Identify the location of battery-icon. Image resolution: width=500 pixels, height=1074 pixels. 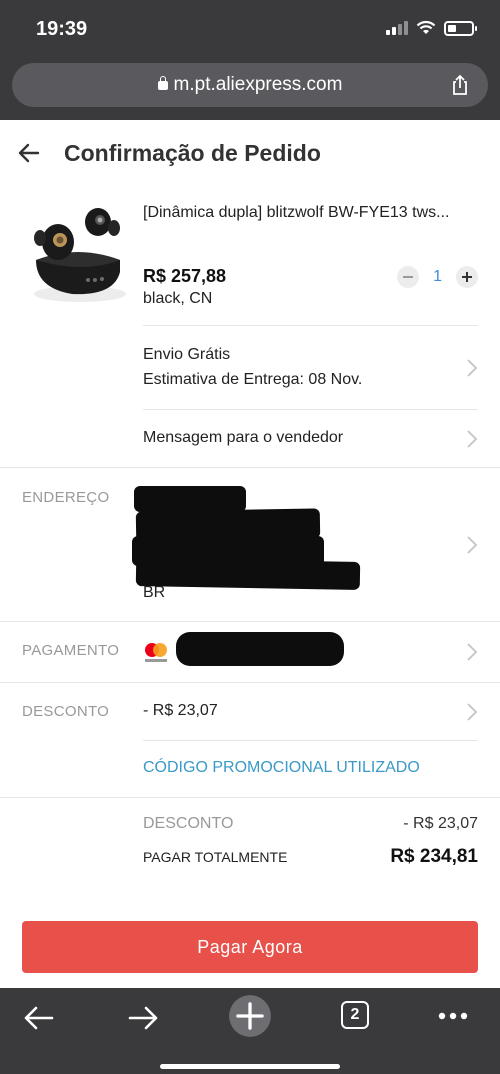
(460, 28).